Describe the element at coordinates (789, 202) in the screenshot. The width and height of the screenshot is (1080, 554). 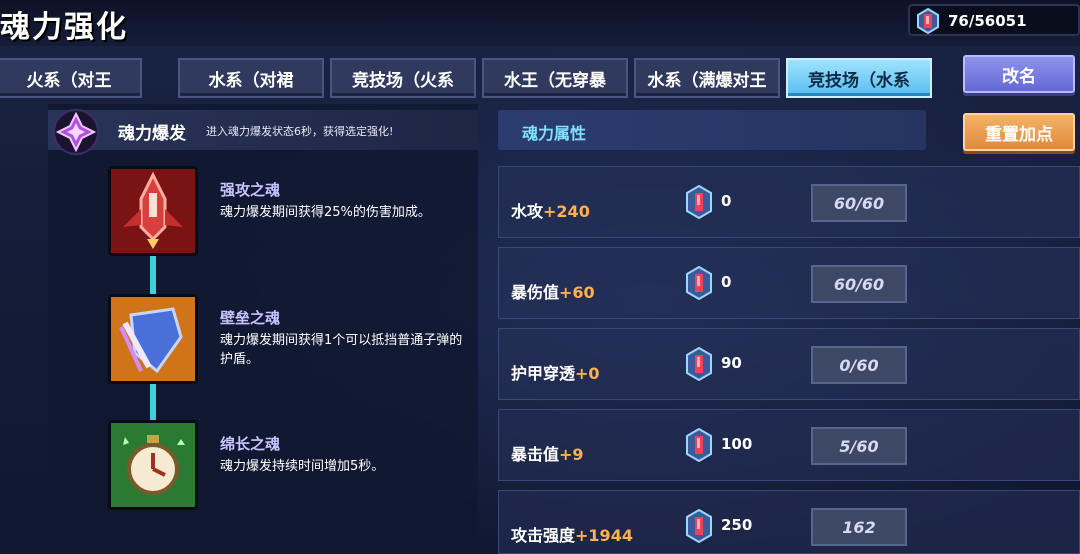
I see `attribute-row: 水攻+240 0 60/60` at that location.